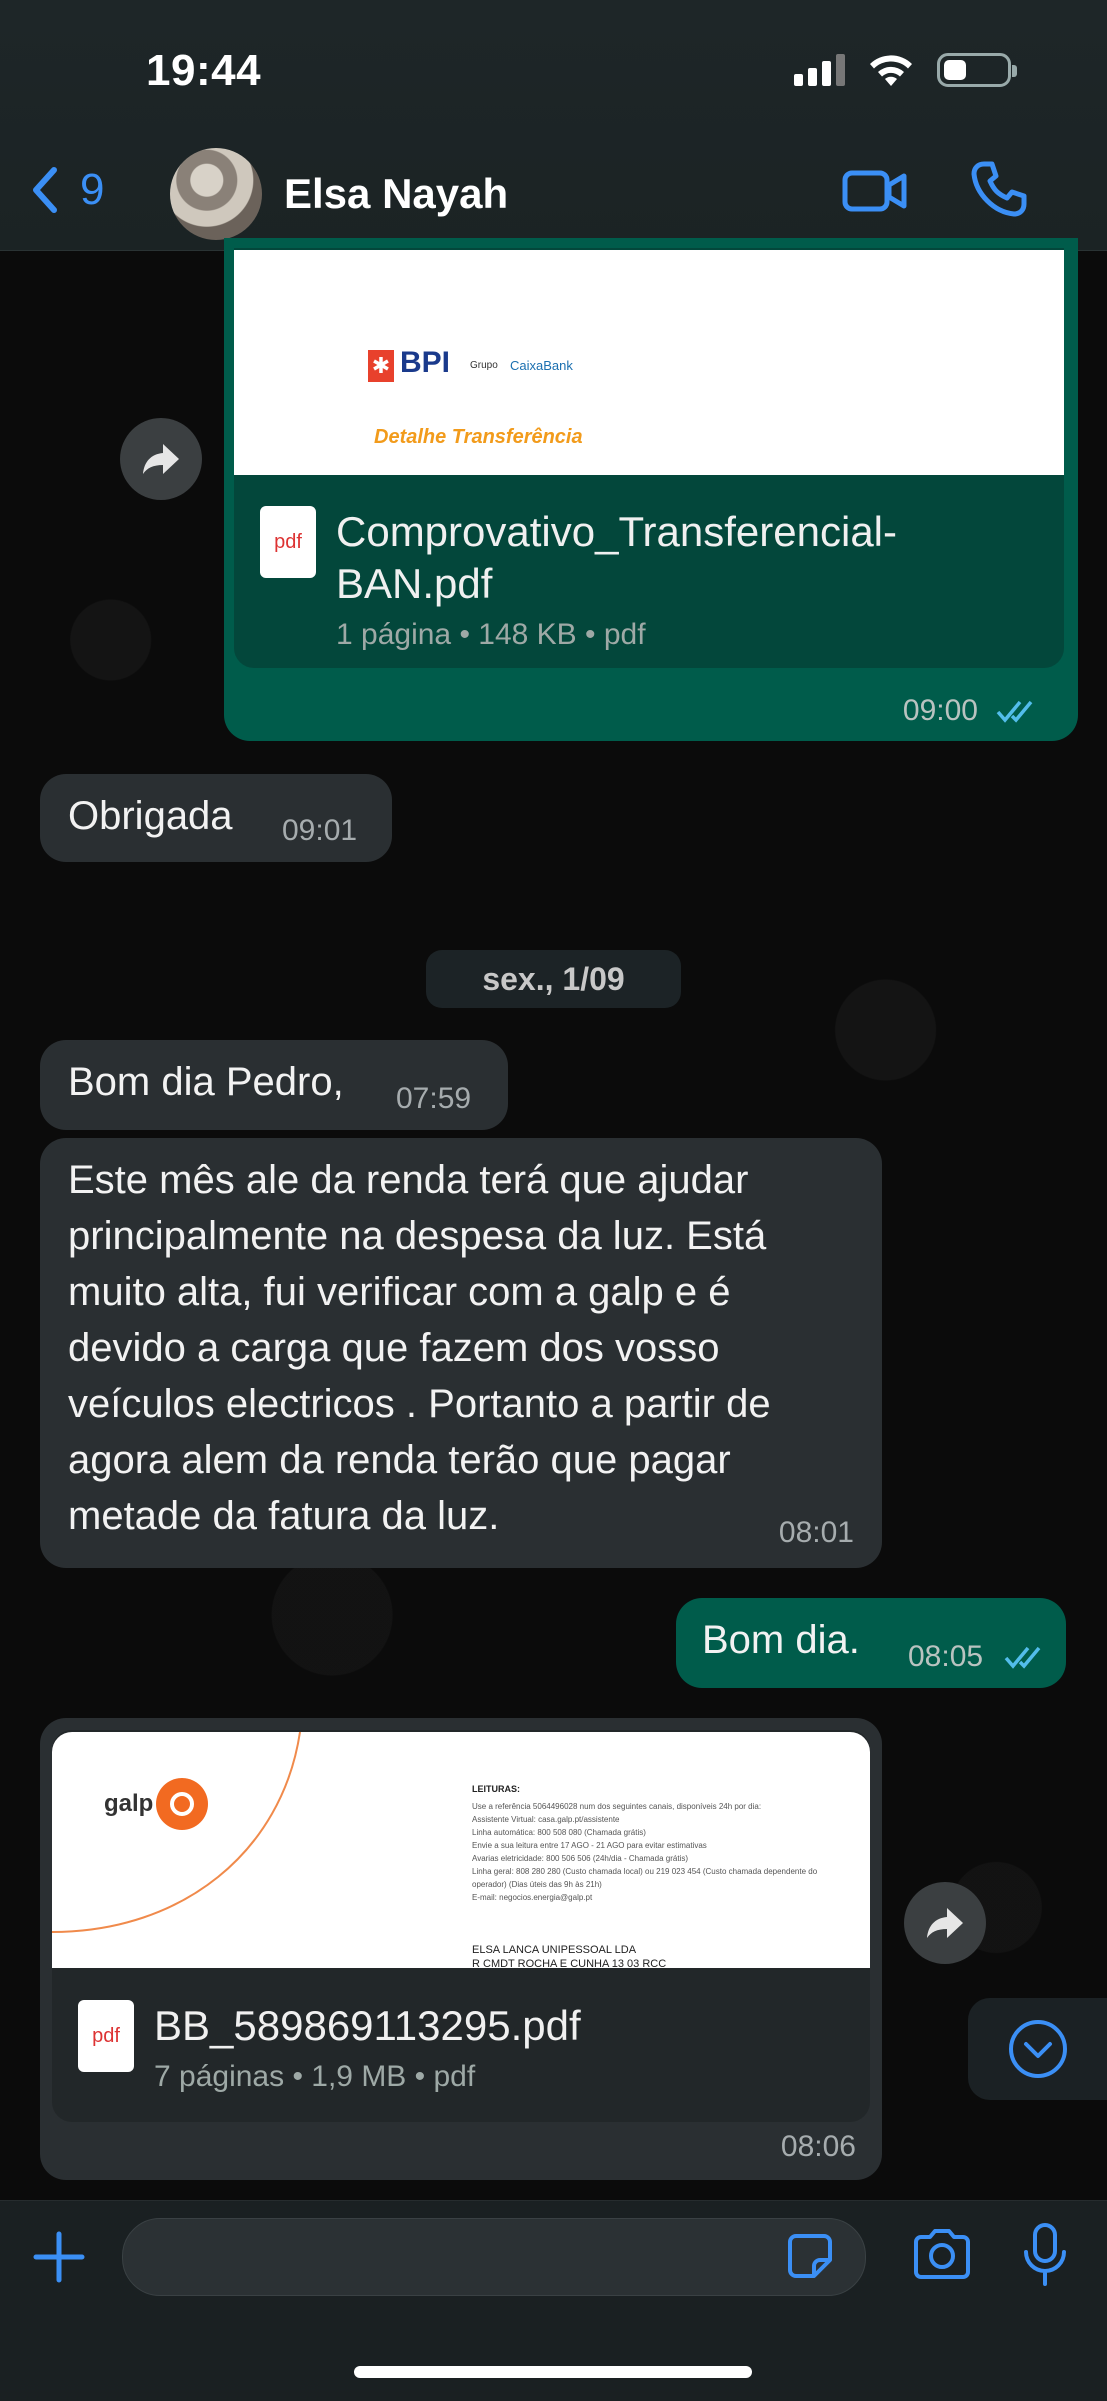 Image resolution: width=1107 pixels, height=2401 pixels. What do you see at coordinates (553, 2372) in the screenshot?
I see `home-indicator` at bounding box center [553, 2372].